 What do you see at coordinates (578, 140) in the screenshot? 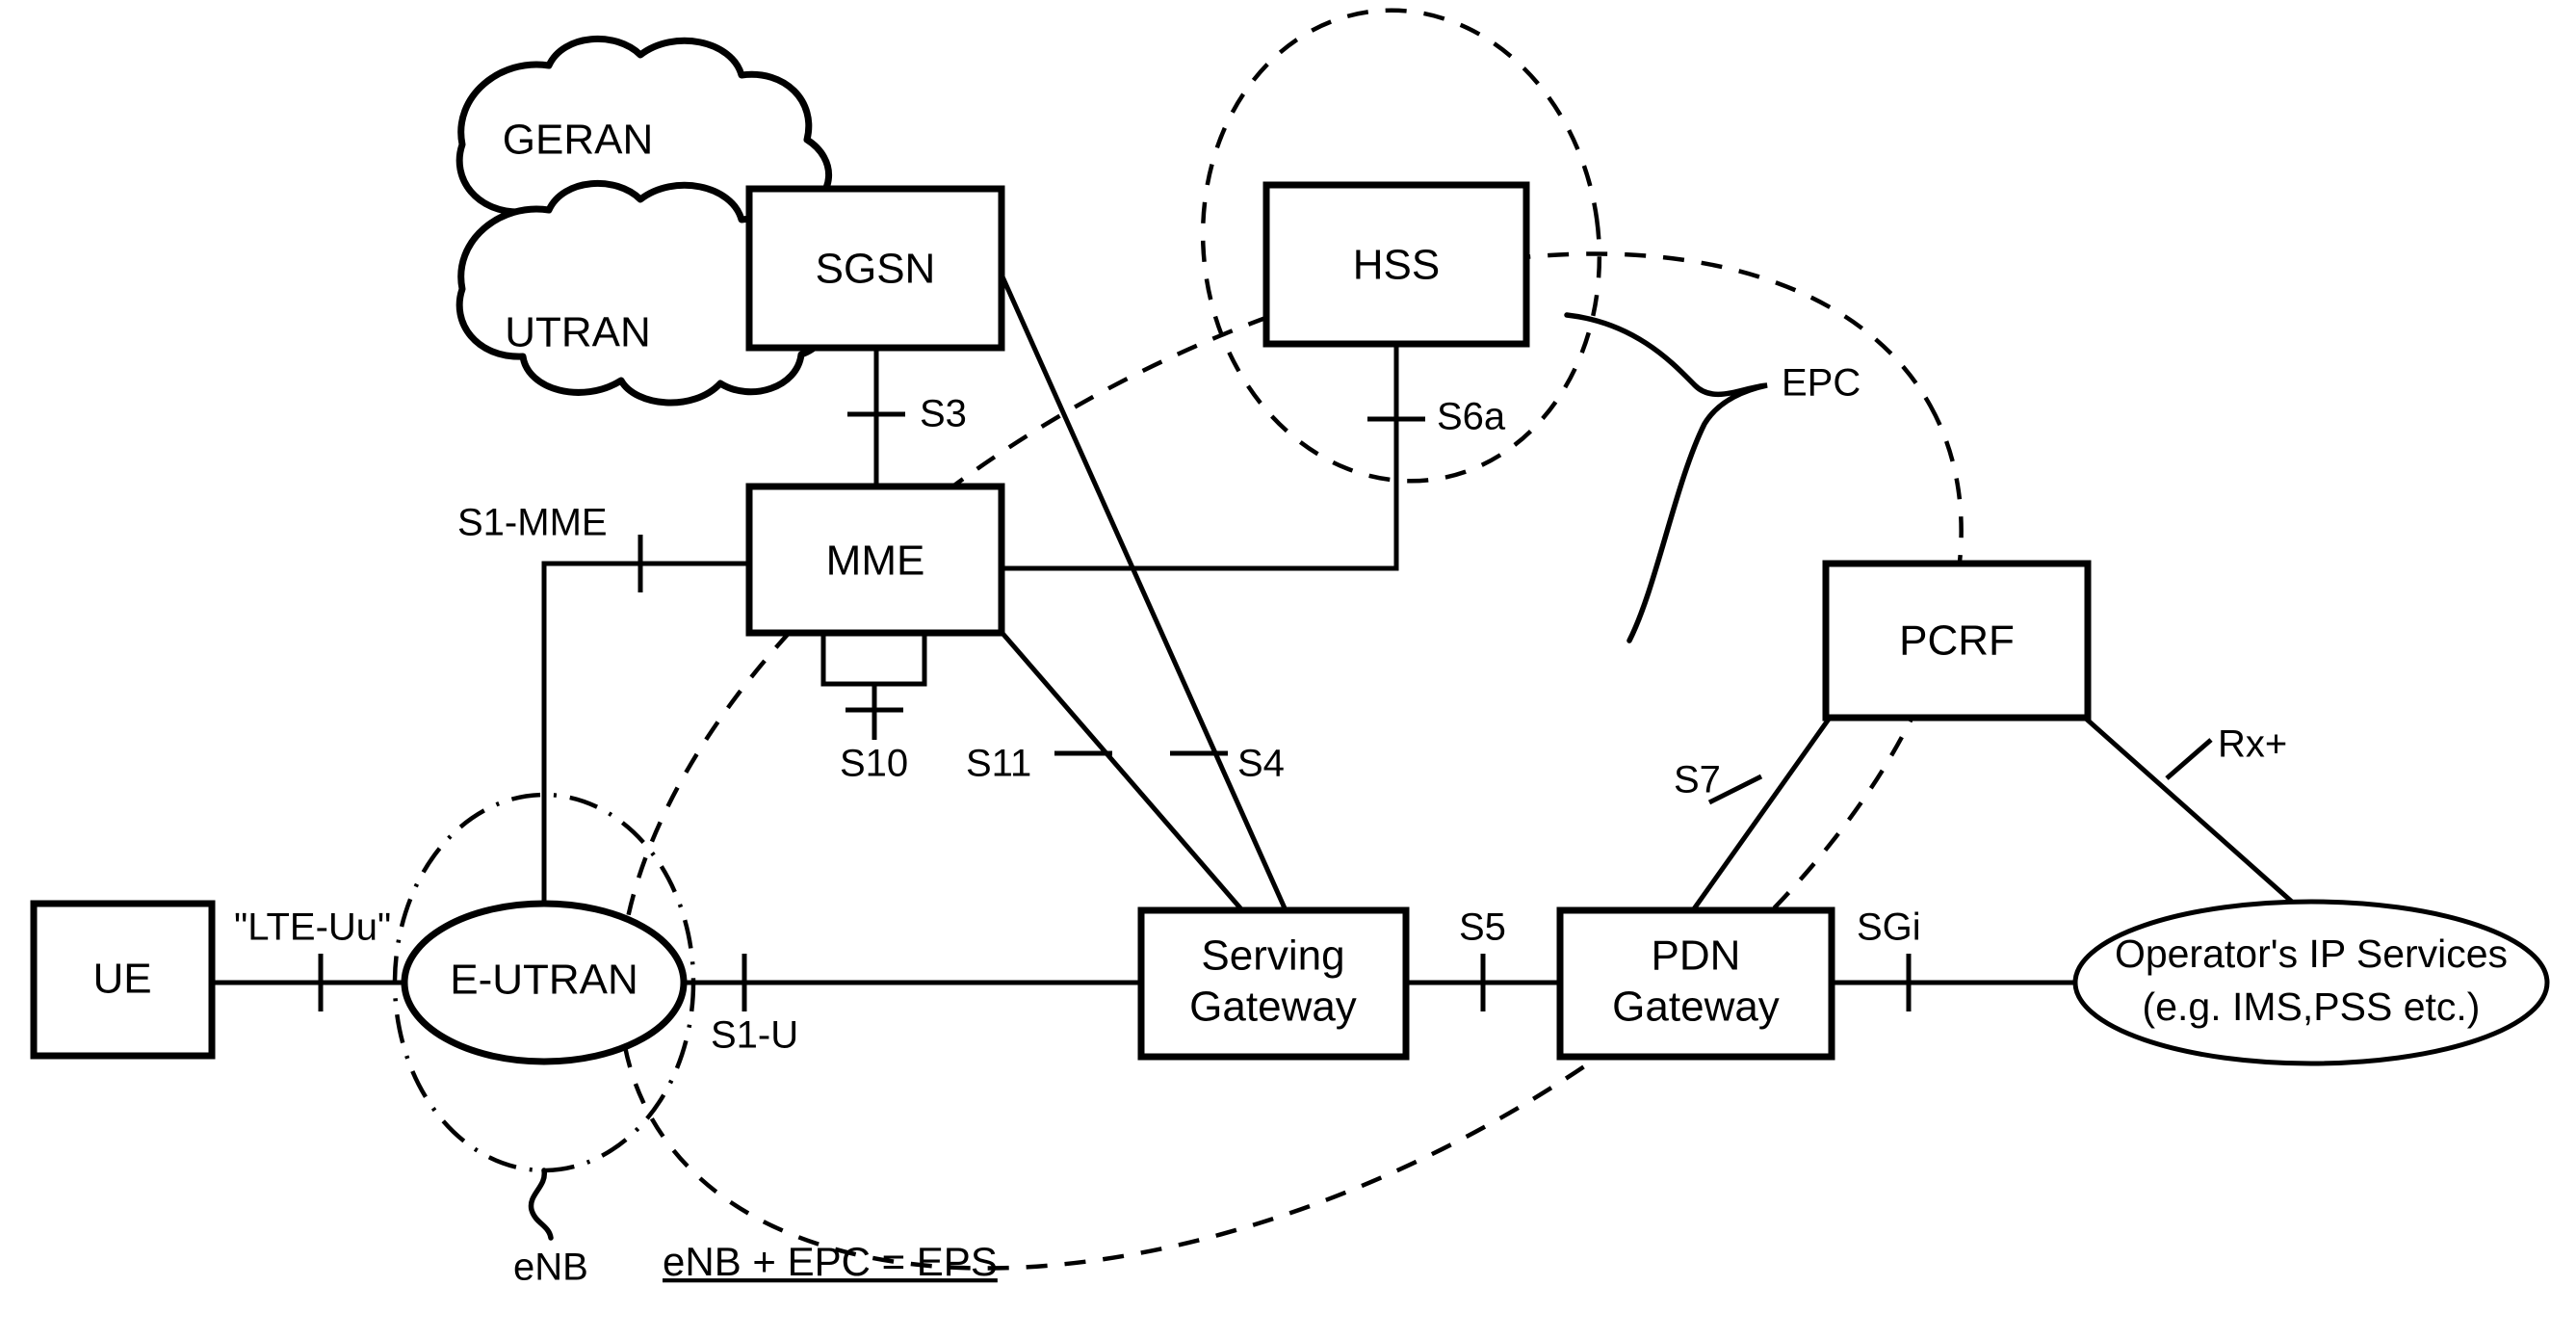
I see `geran-label: GERAN` at bounding box center [578, 140].